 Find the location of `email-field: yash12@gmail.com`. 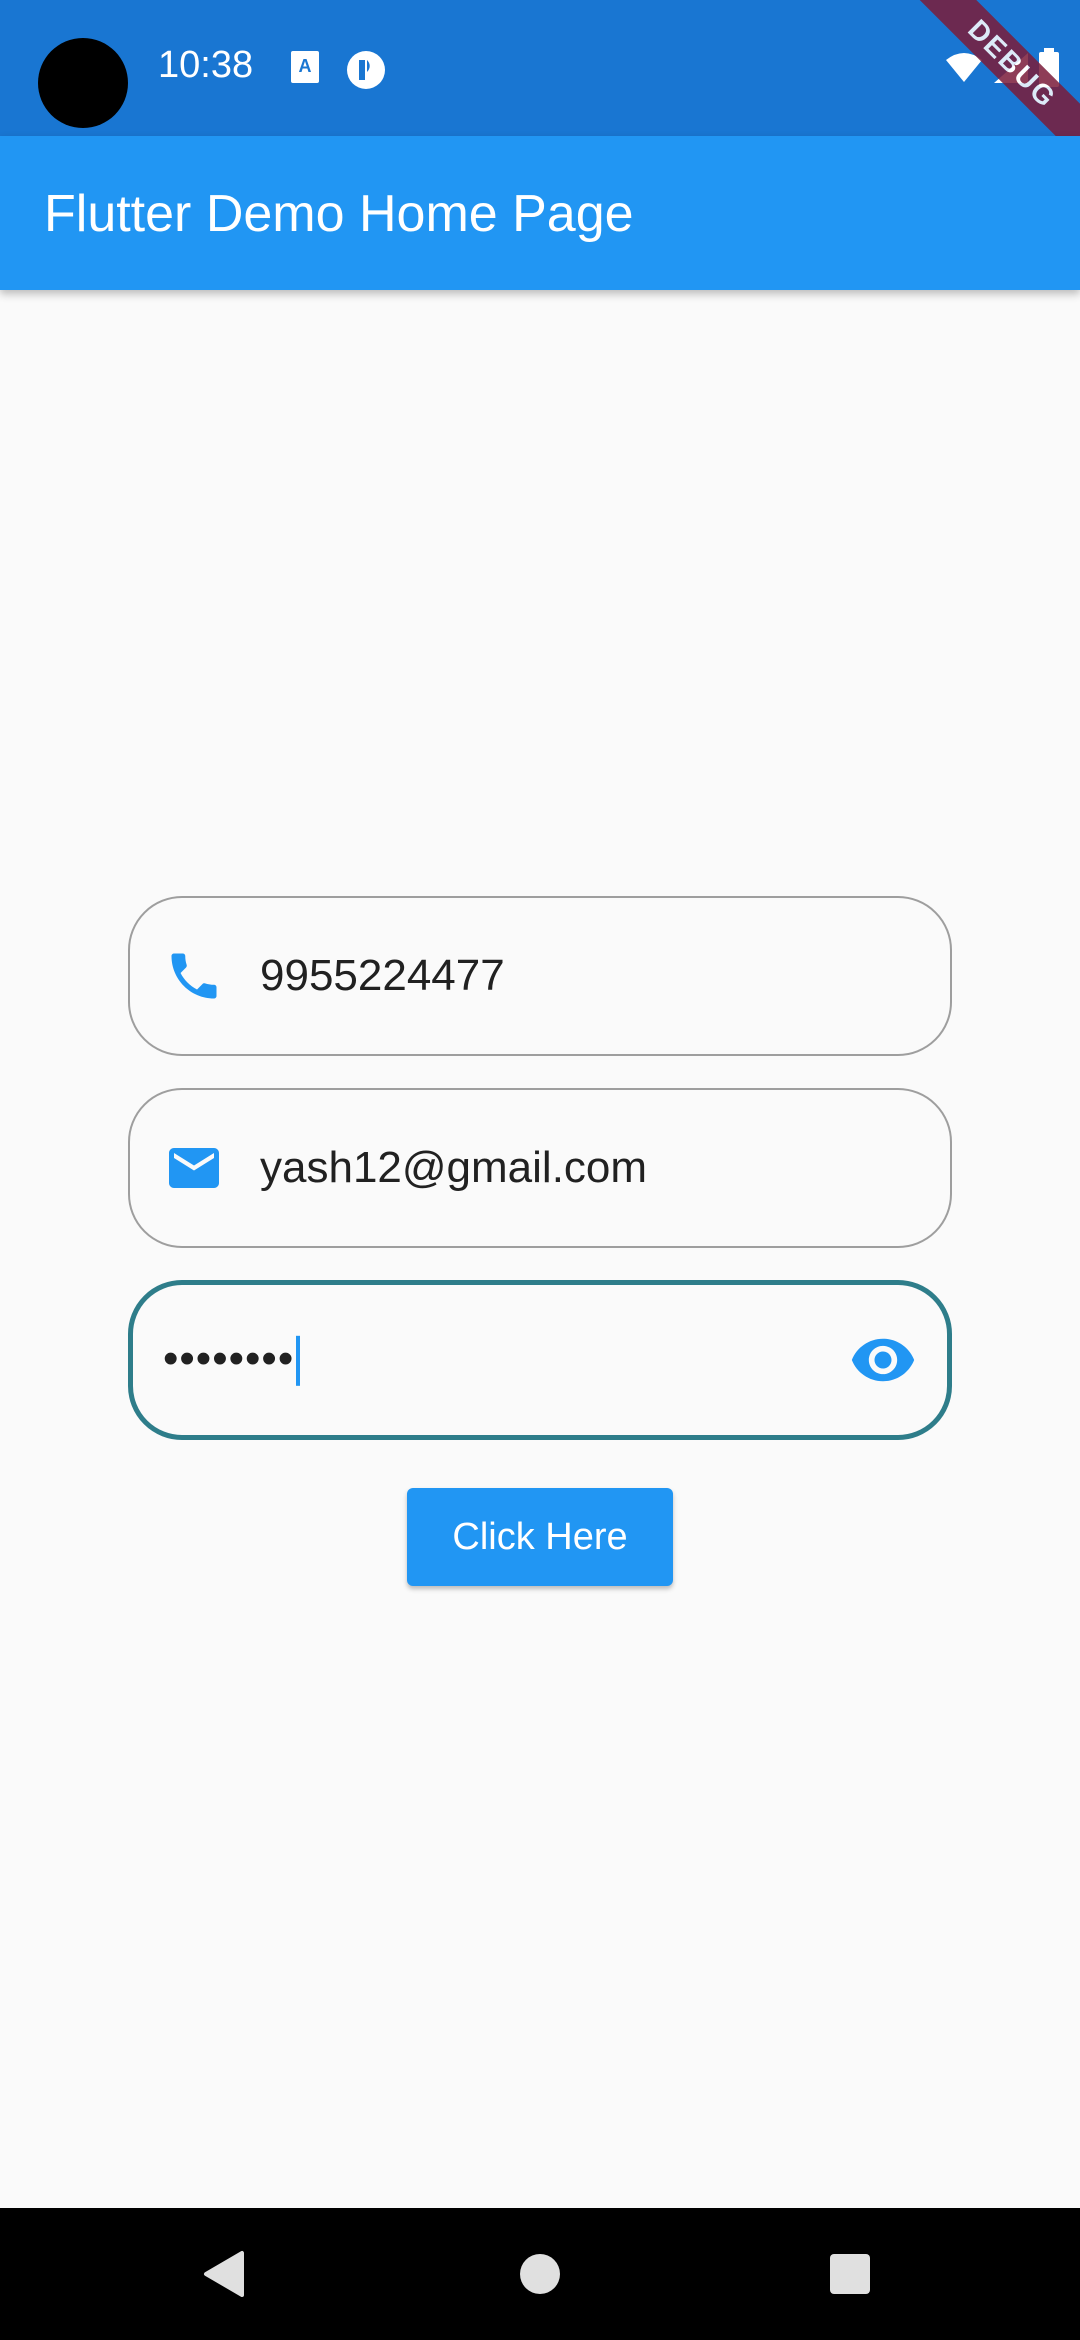

email-field: yash12@gmail.com is located at coordinates (540, 1168).